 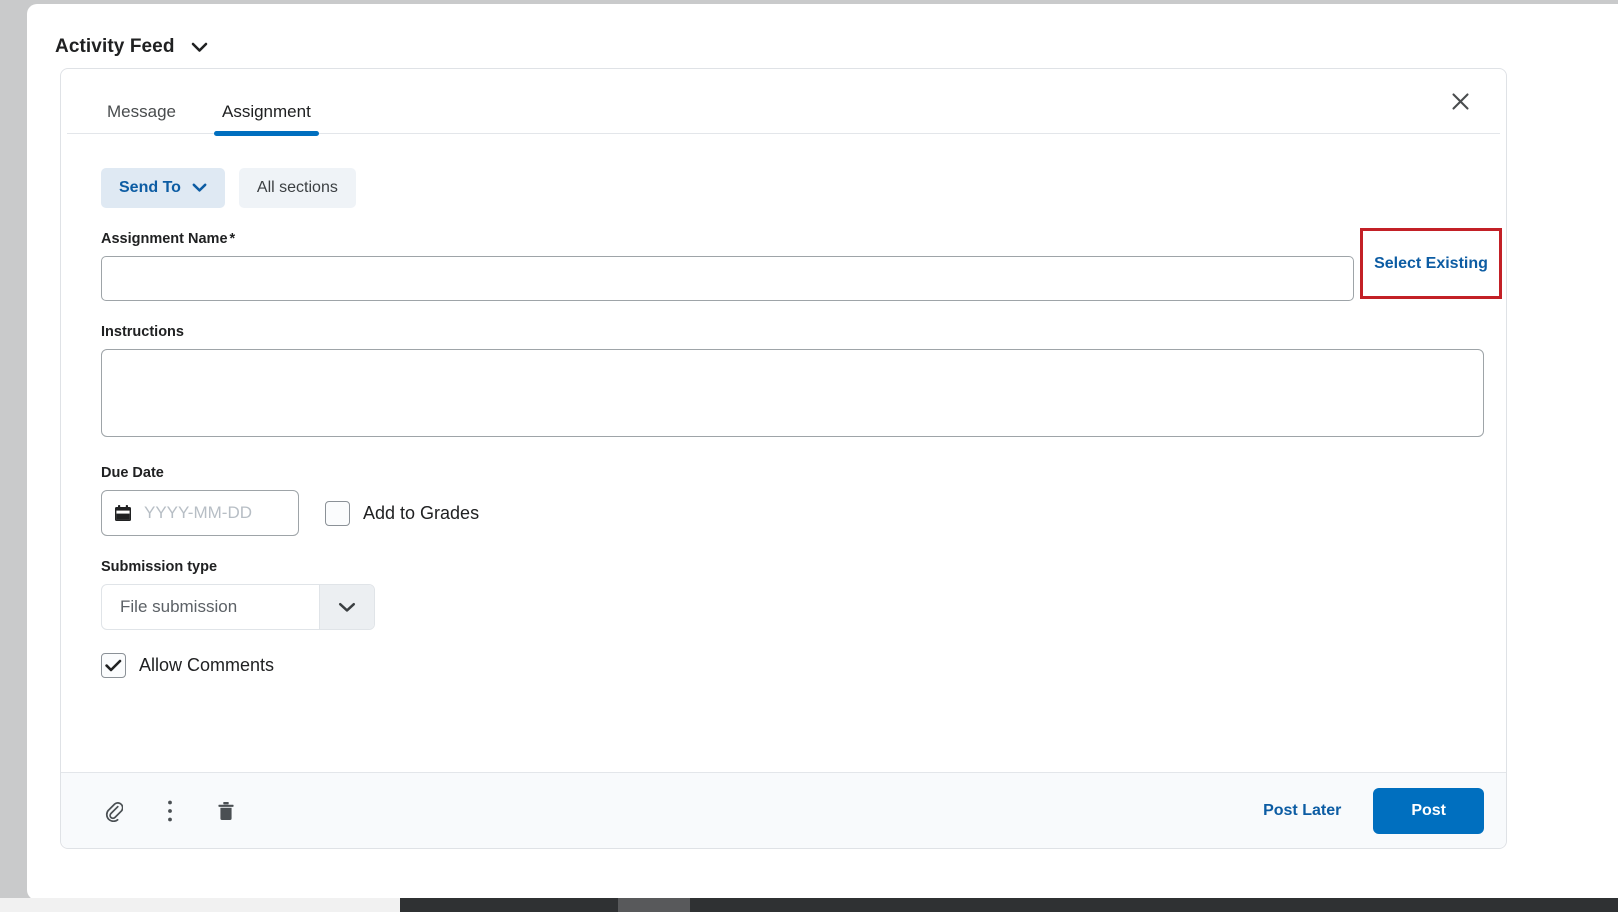 What do you see at coordinates (142, 332) in the screenshot?
I see `instructions-label: Instructions` at bounding box center [142, 332].